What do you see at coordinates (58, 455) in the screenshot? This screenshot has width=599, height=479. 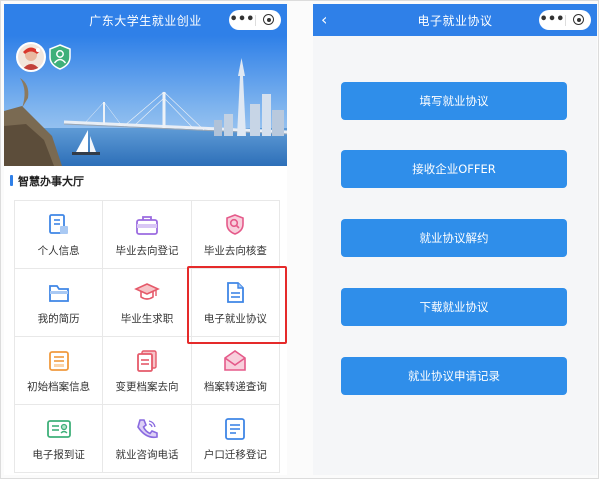 I see `service-label: 电子报到证` at bounding box center [58, 455].